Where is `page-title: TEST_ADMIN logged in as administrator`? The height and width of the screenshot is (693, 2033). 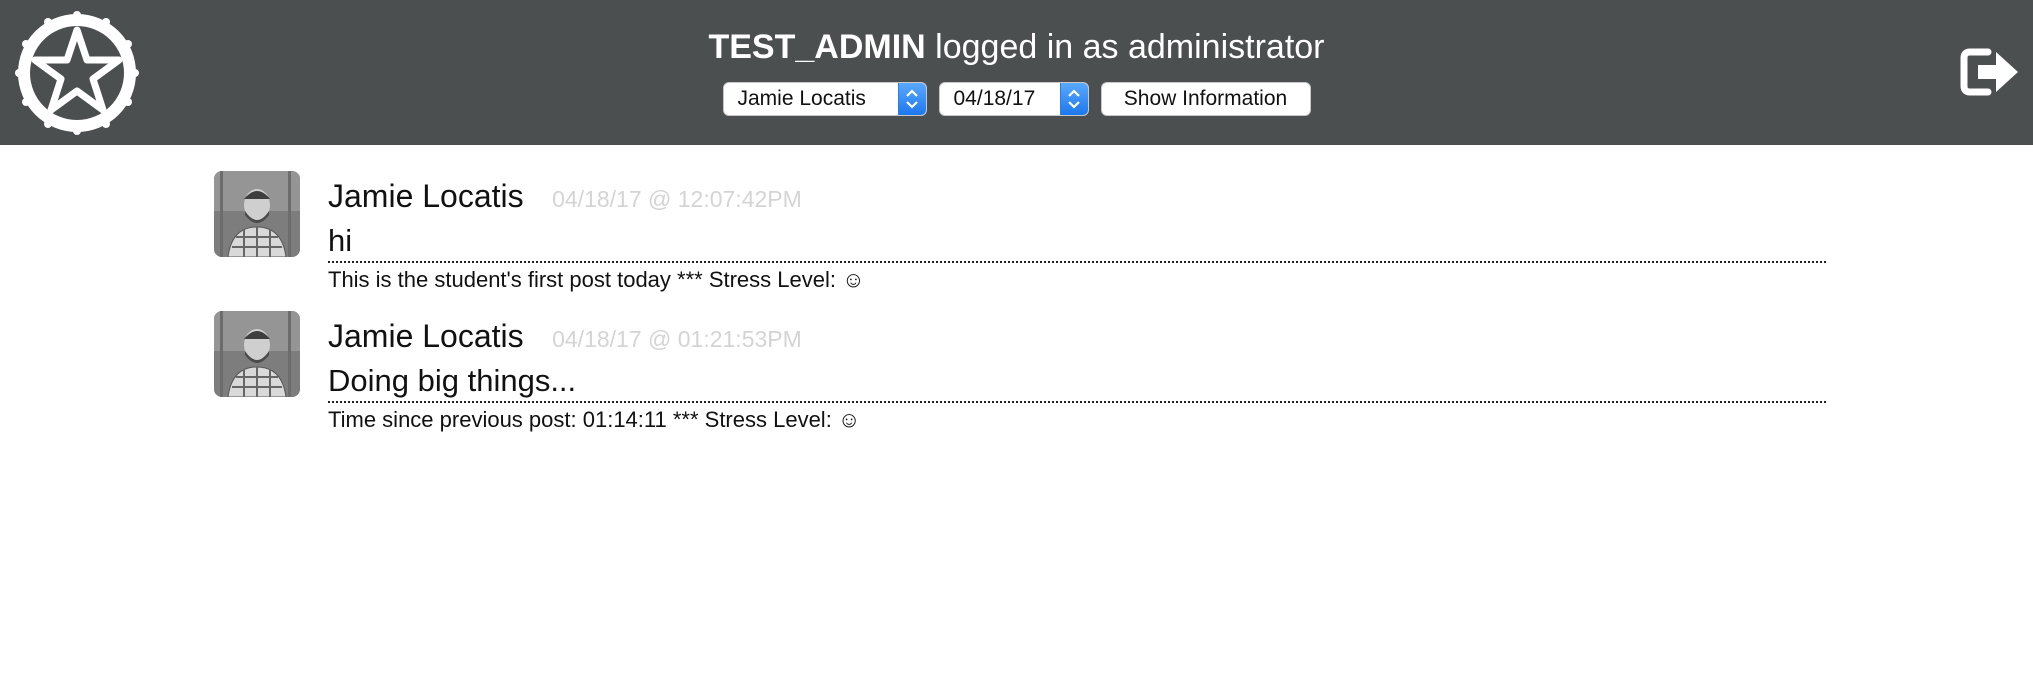
page-title: TEST_ADMIN logged in as administrator is located at coordinates (1016, 47).